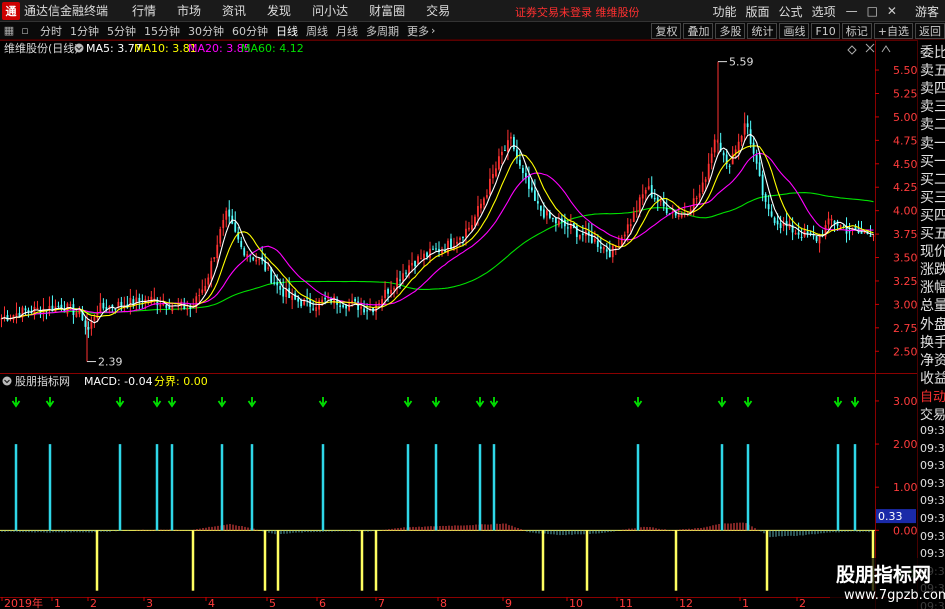 This screenshot has width=945, height=609. I want to click on collapse-icon, so click(886, 49).